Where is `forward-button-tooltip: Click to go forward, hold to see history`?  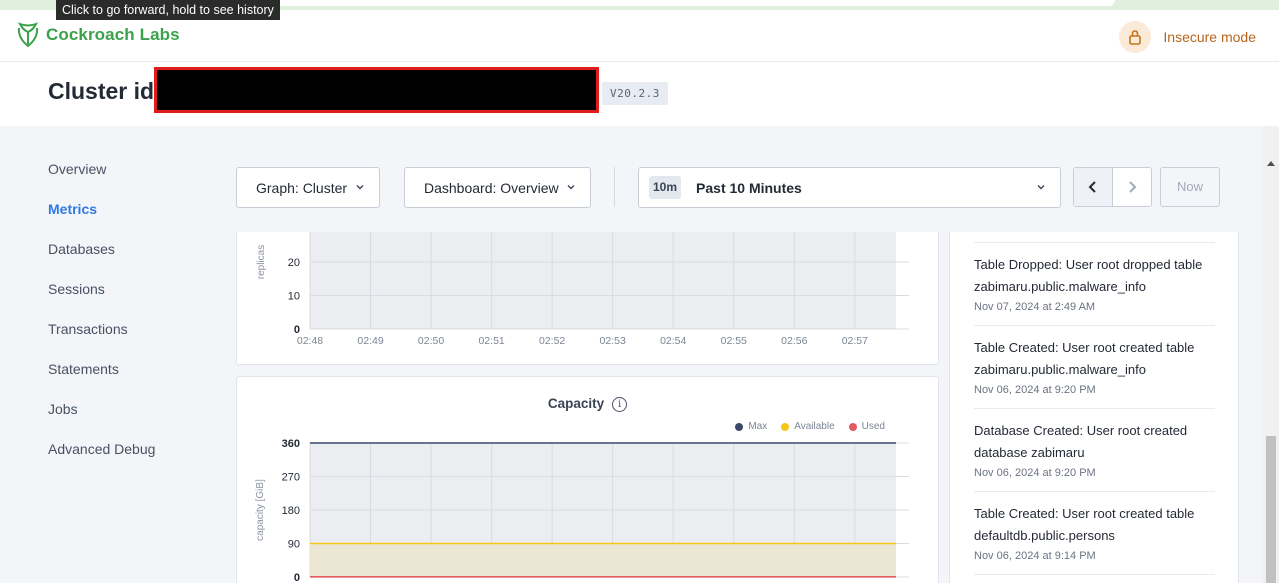 forward-button-tooltip: Click to go forward, hold to see history is located at coordinates (168, 10).